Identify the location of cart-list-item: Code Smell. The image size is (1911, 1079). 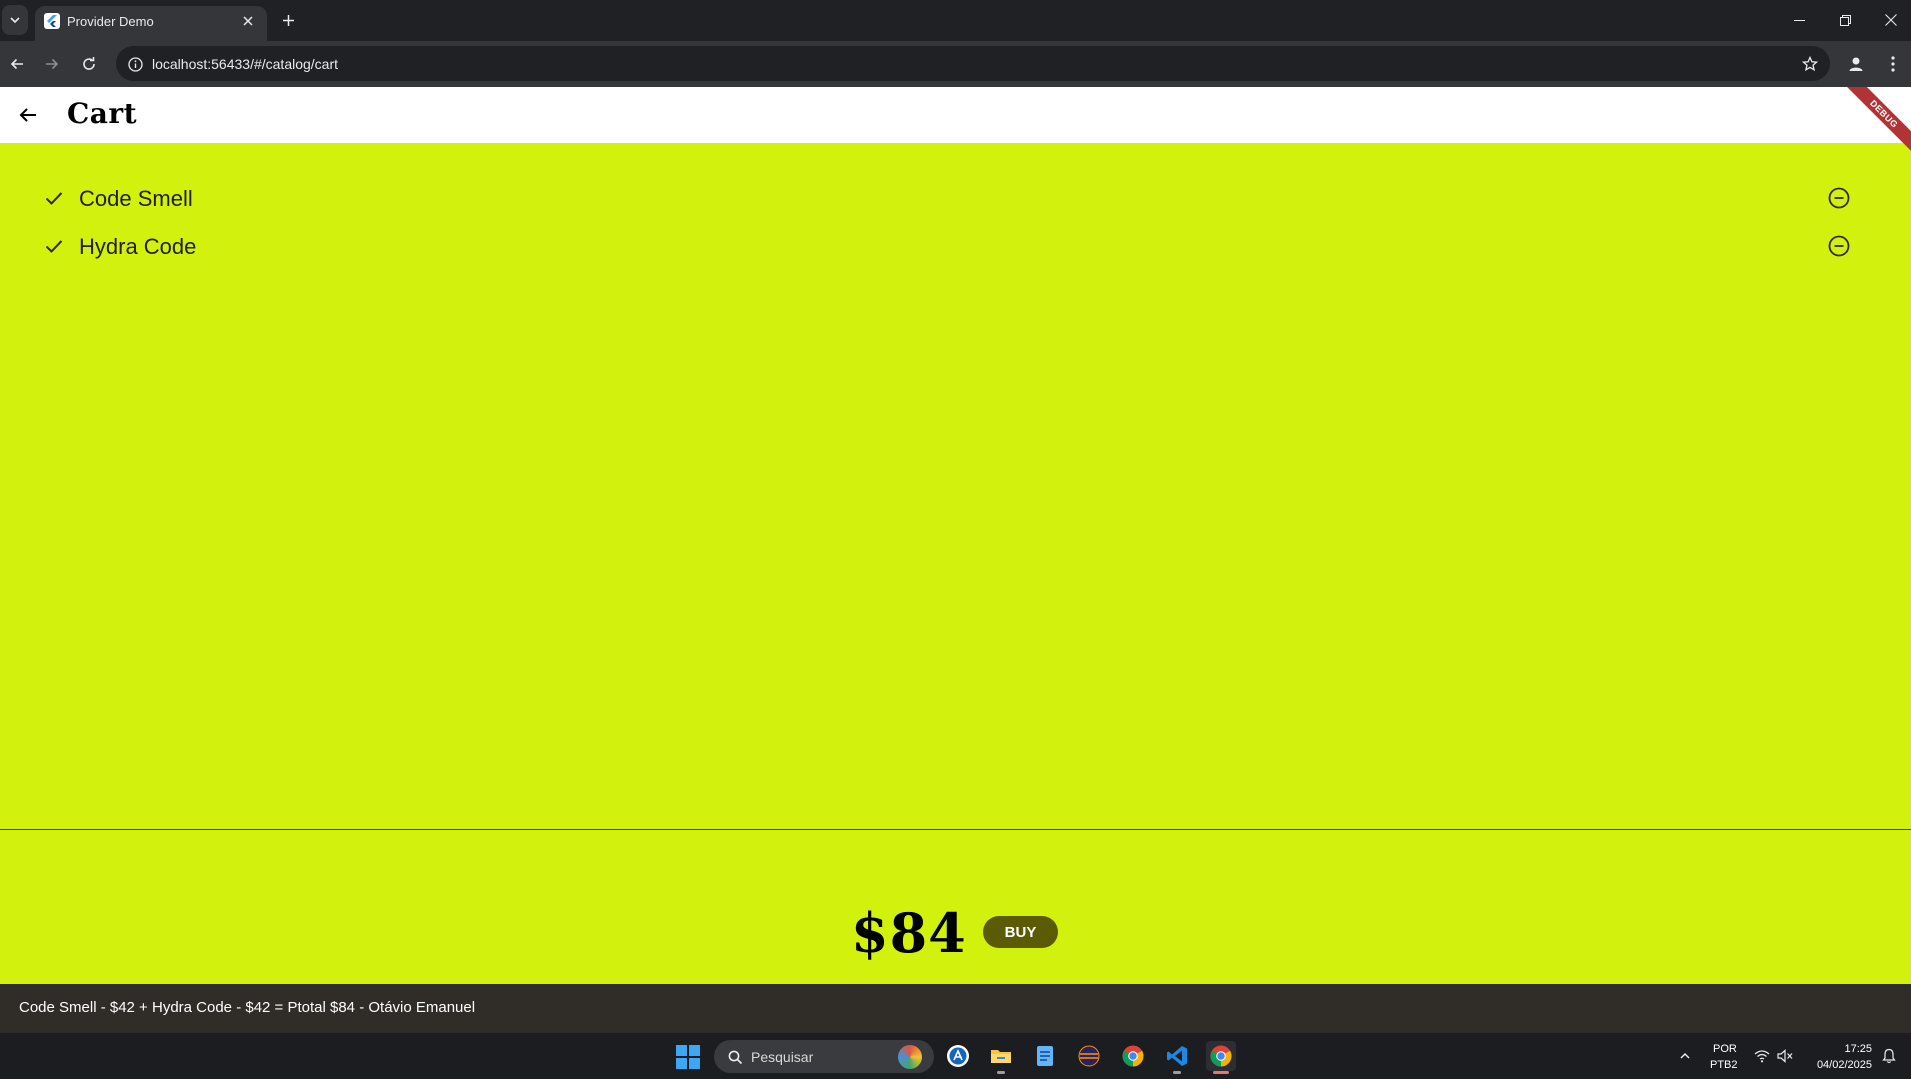
(955, 198).